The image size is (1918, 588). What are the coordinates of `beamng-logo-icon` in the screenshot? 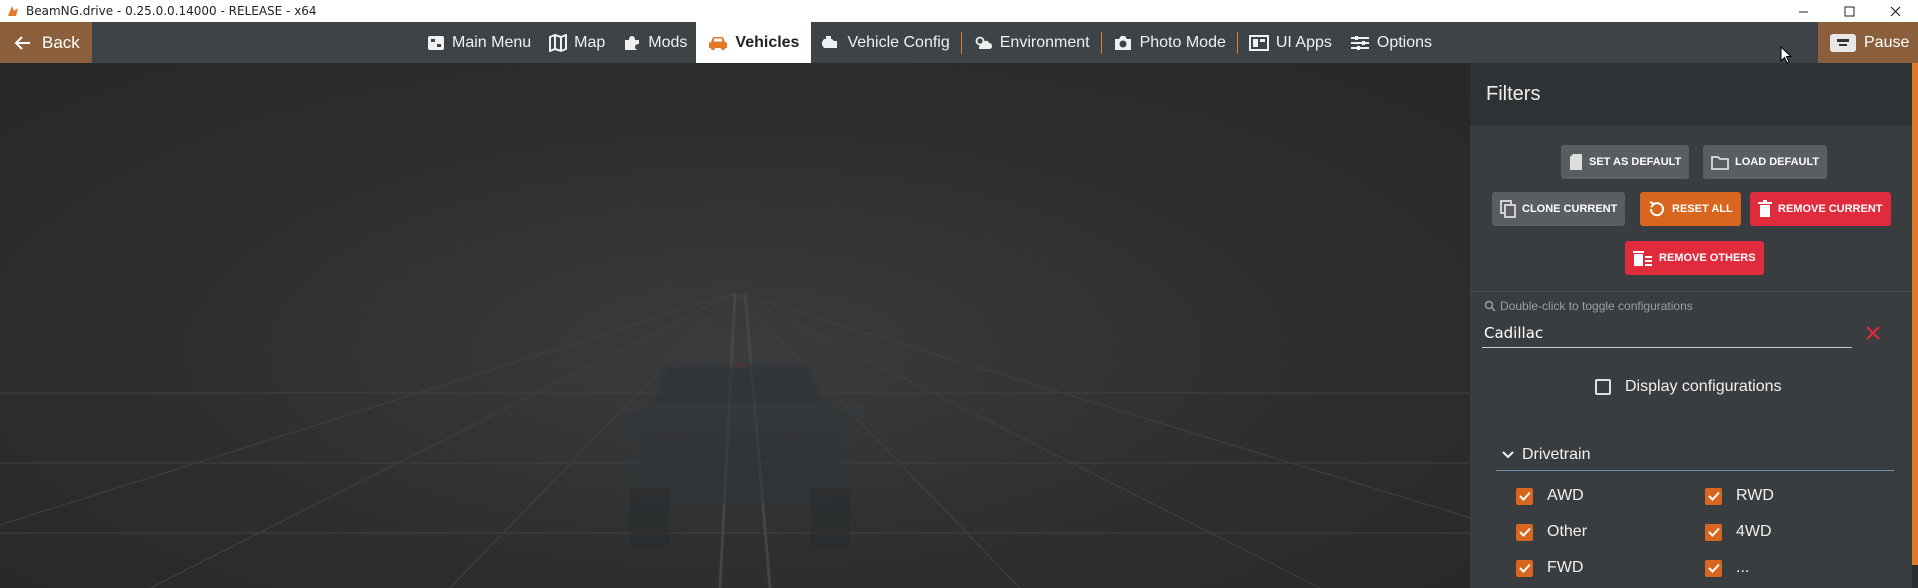 It's located at (13, 11).